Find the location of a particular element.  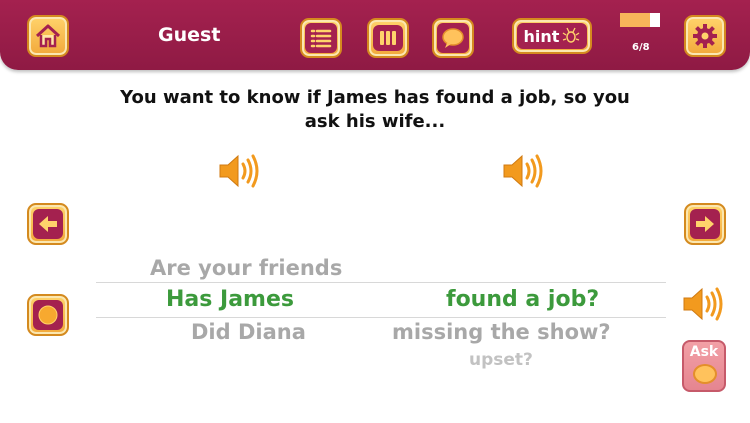

right-option-below-2: upset? is located at coordinates (501, 360).